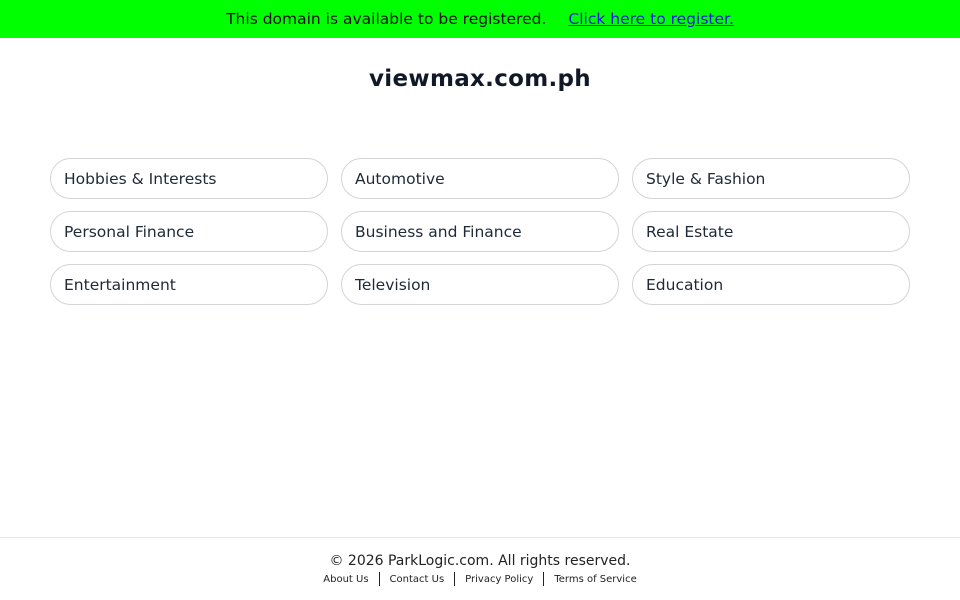 Image resolution: width=960 pixels, height=600 pixels. Describe the element at coordinates (189, 231) in the screenshot. I see `category-link: Personal Finance` at that location.